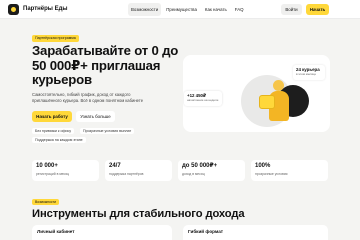 This screenshot has width=360, height=240. What do you see at coordinates (107, 131) in the screenshot?
I see `chip-transparent-payouts: Прозрачные условия выплат` at bounding box center [107, 131].